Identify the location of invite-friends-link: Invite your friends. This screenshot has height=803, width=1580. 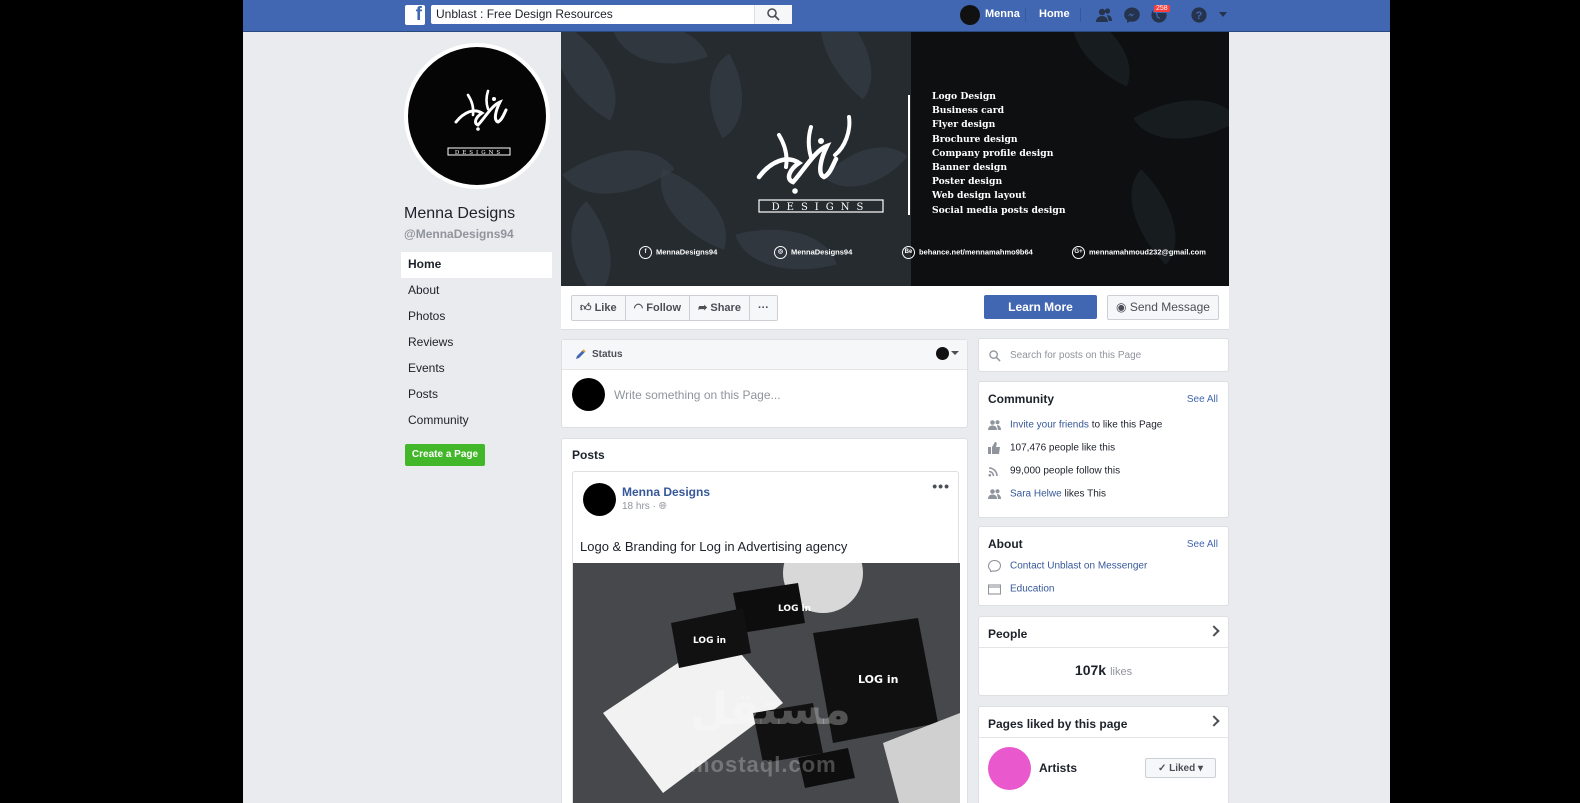
(1049, 425).